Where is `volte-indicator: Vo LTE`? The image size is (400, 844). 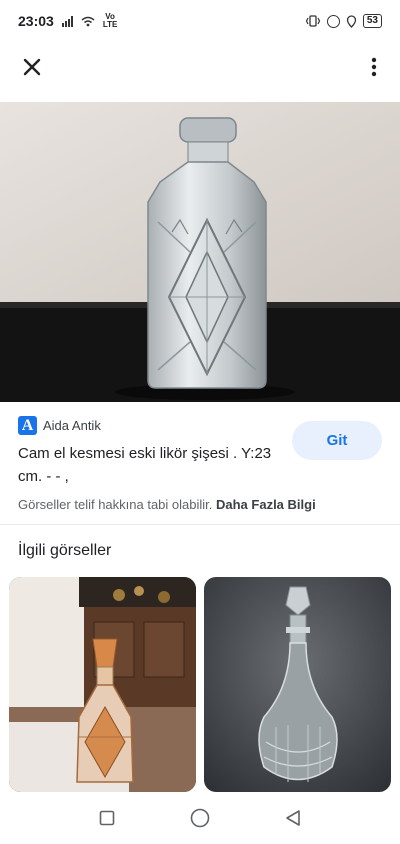
volte-indicator: Vo LTE is located at coordinates (110, 20).